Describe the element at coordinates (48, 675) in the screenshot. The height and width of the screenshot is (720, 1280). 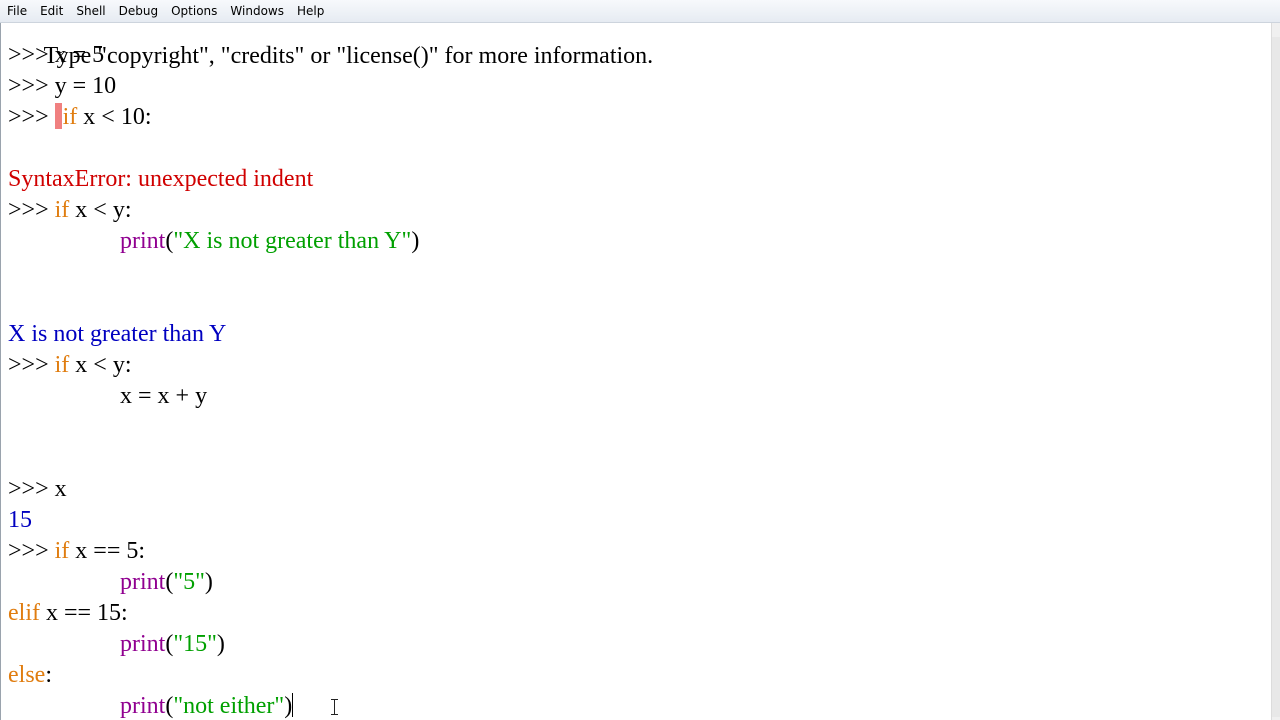
I see `code-text: :` at that location.